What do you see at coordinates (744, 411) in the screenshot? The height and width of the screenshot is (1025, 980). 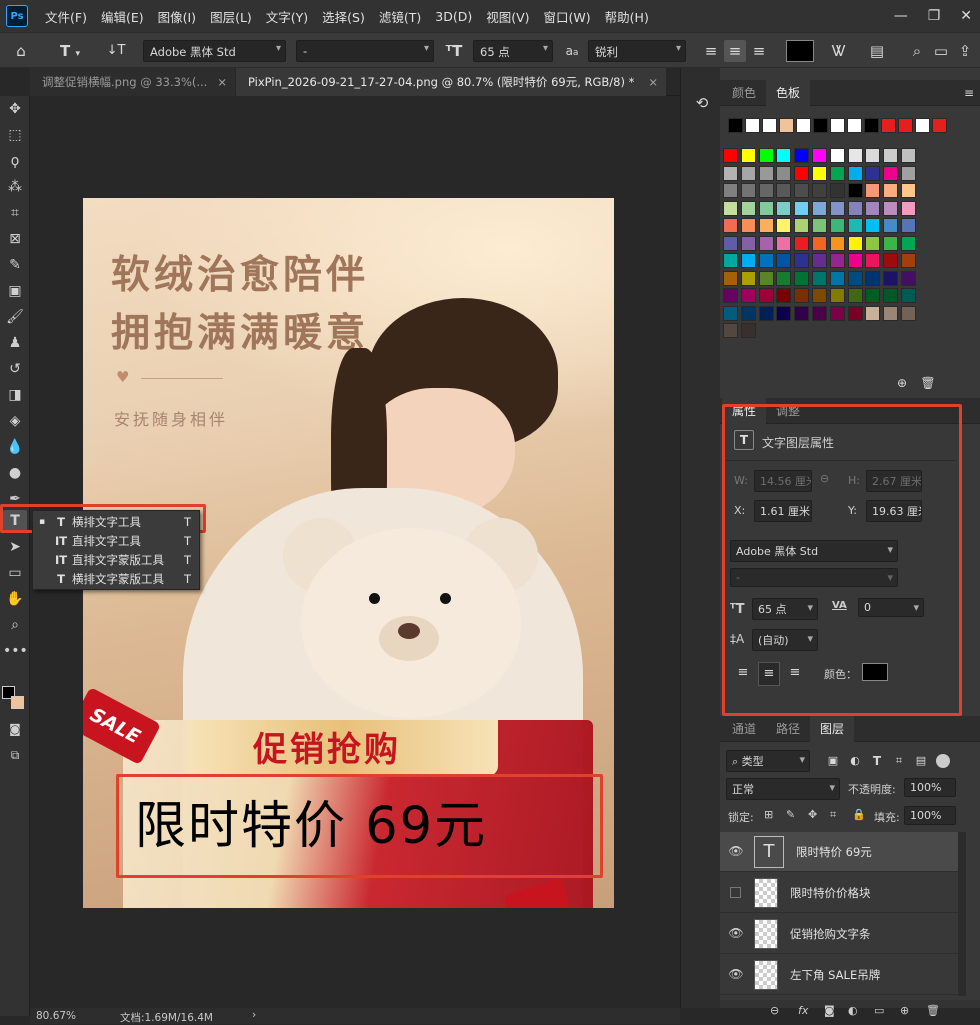 I see `tab-properties: 属性` at bounding box center [744, 411].